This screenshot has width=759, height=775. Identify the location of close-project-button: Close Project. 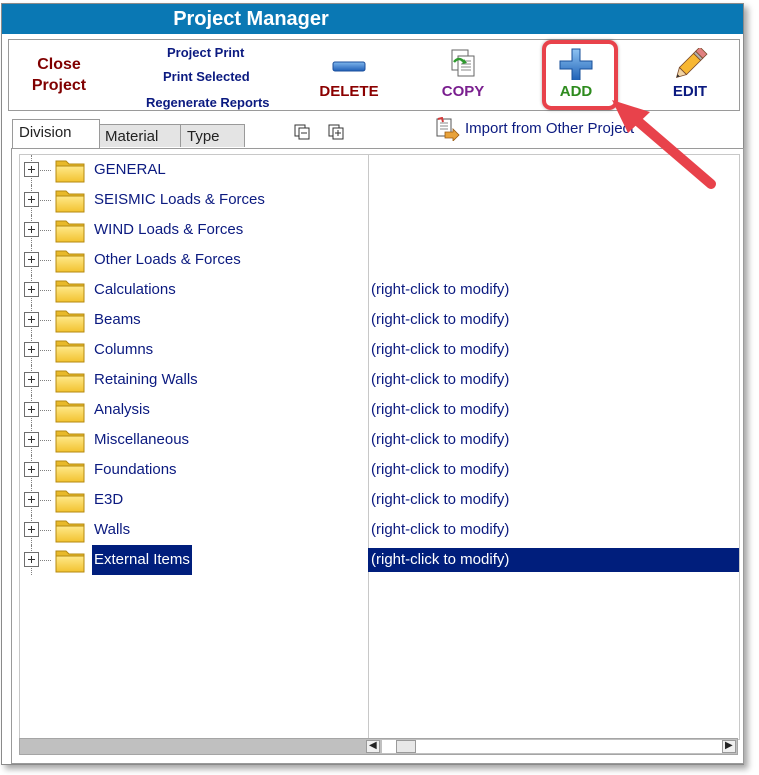
(59, 75).